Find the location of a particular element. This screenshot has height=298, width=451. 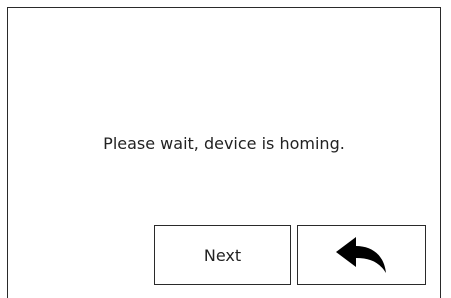

status-message: Please wait, device is homing. is located at coordinates (224, 143).